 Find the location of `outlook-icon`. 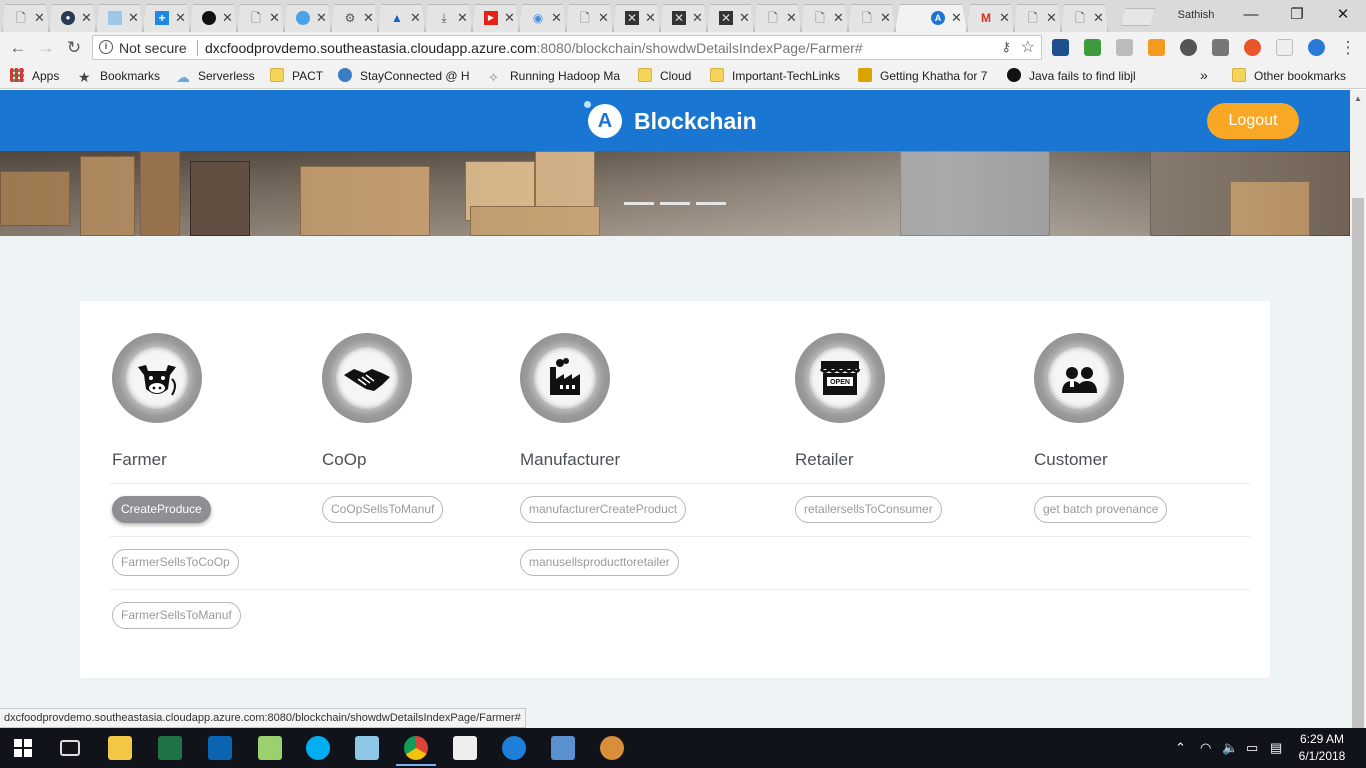

outlook-icon is located at coordinates (220, 748).